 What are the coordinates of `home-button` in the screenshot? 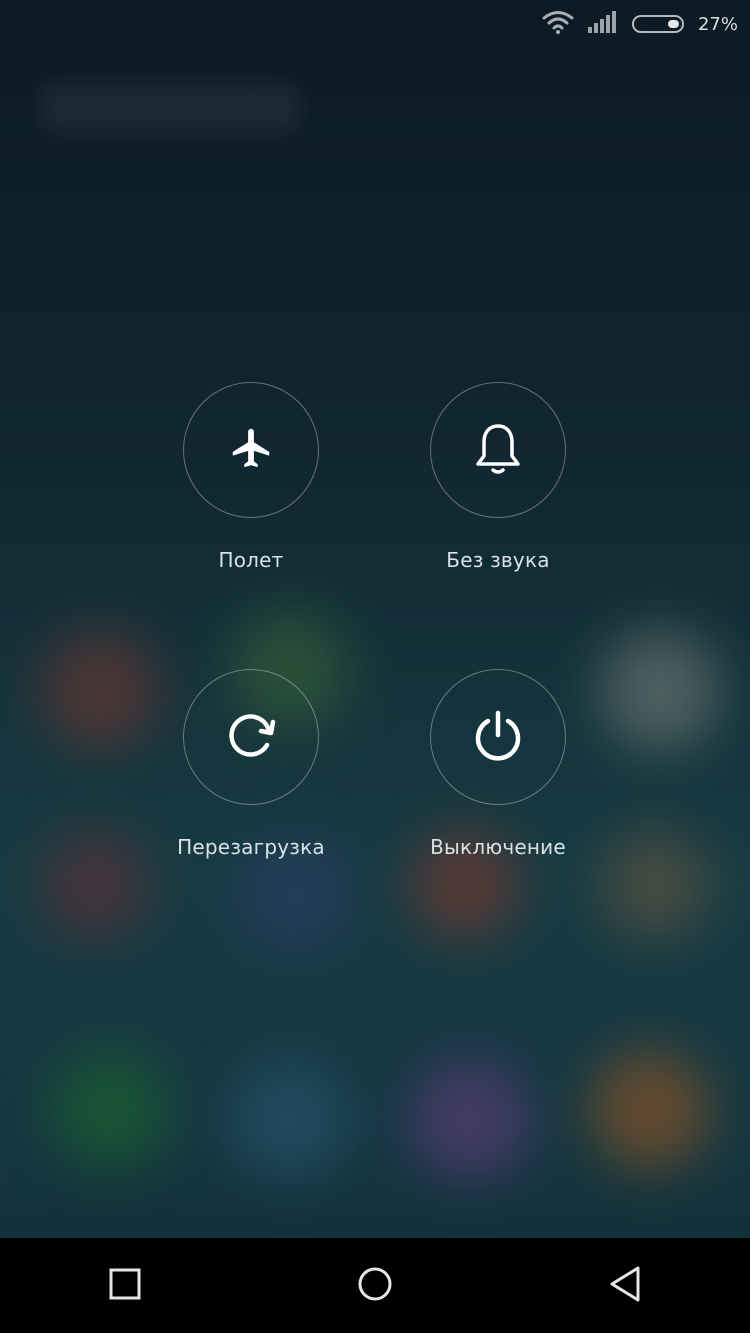 It's located at (375, 1286).